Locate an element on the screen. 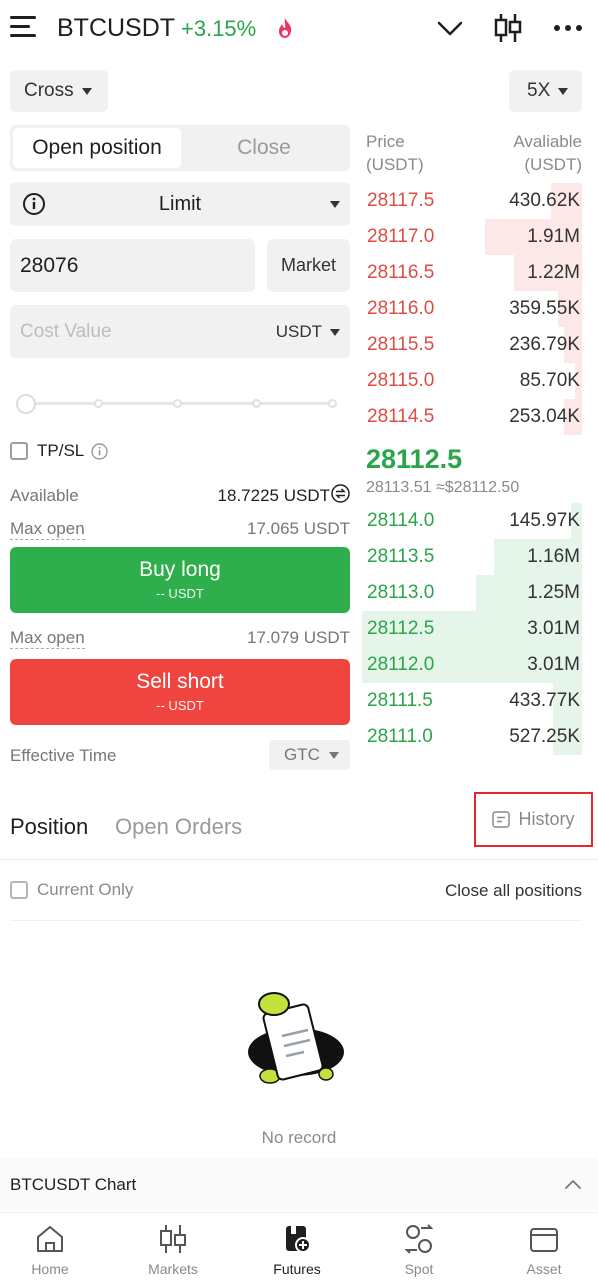 The height and width of the screenshot is (1280, 598). info-icon is located at coordinates (99, 451).